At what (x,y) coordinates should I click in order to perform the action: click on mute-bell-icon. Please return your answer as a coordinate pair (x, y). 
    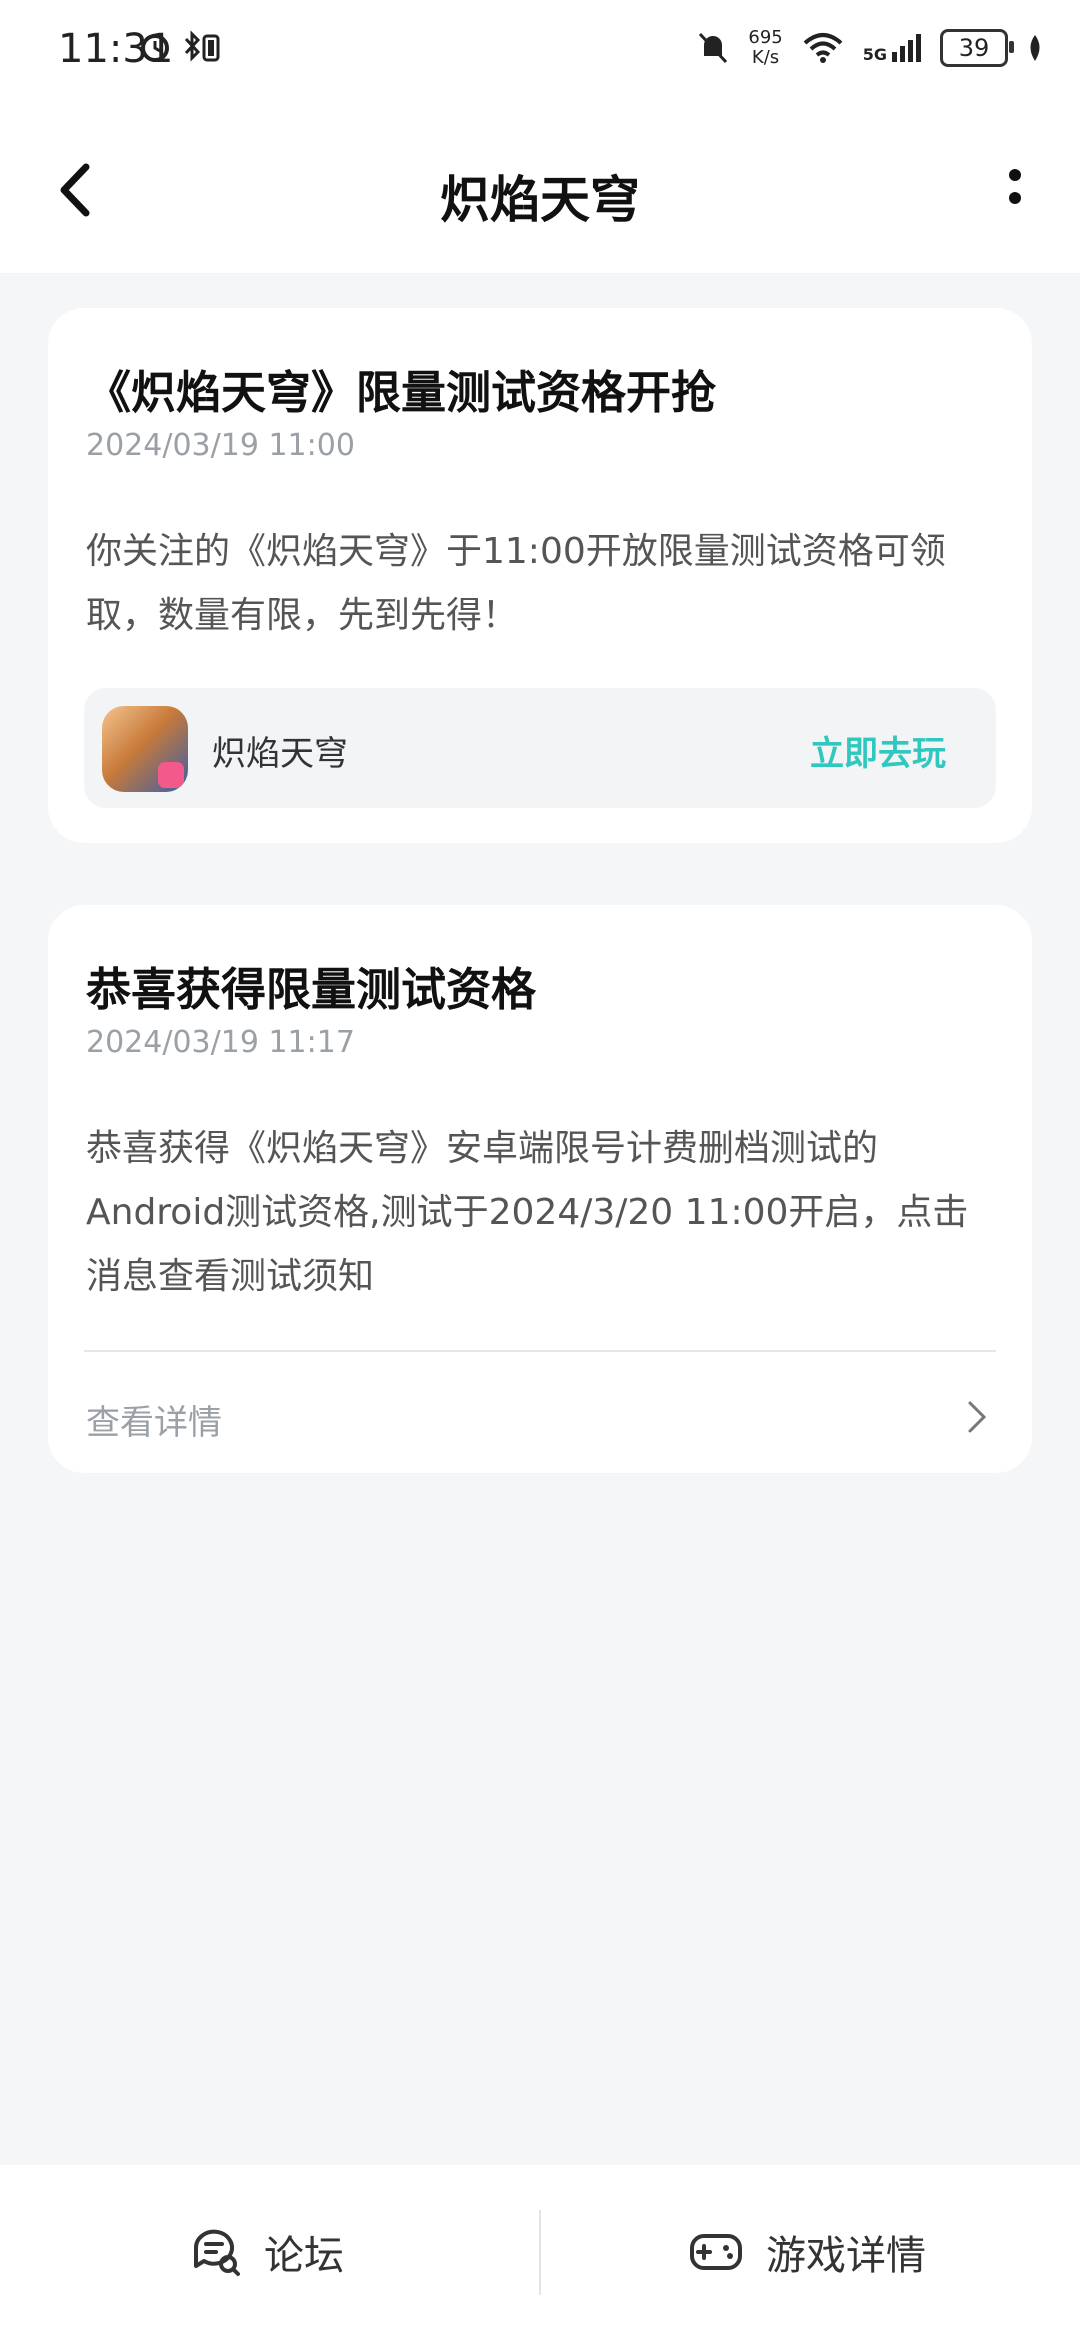
    Looking at the image, I should click on (713, 48).